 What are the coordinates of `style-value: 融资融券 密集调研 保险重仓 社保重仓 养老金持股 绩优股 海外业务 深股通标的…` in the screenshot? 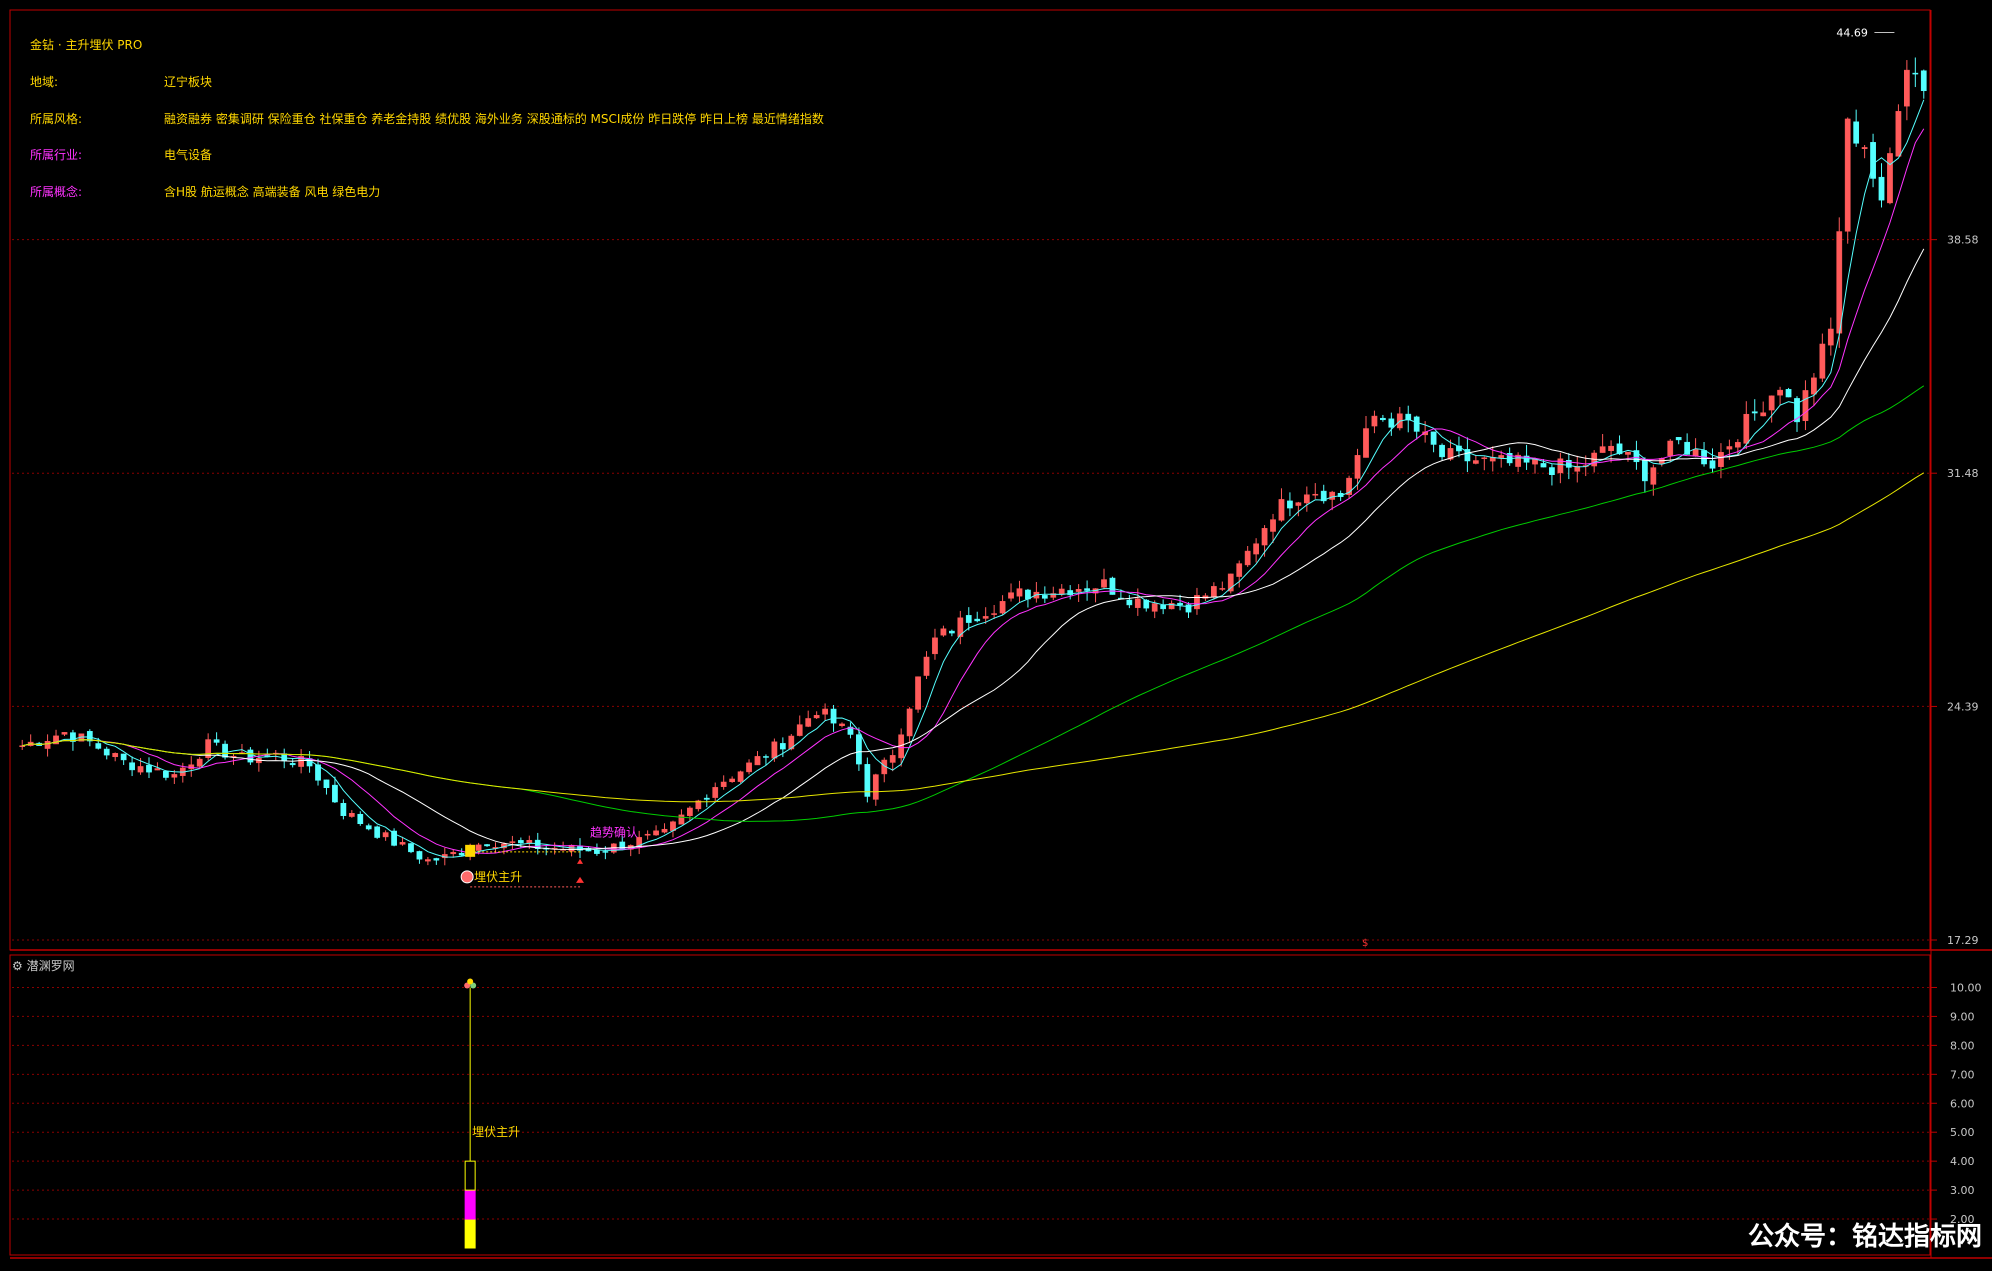 It's located at (494, 119).